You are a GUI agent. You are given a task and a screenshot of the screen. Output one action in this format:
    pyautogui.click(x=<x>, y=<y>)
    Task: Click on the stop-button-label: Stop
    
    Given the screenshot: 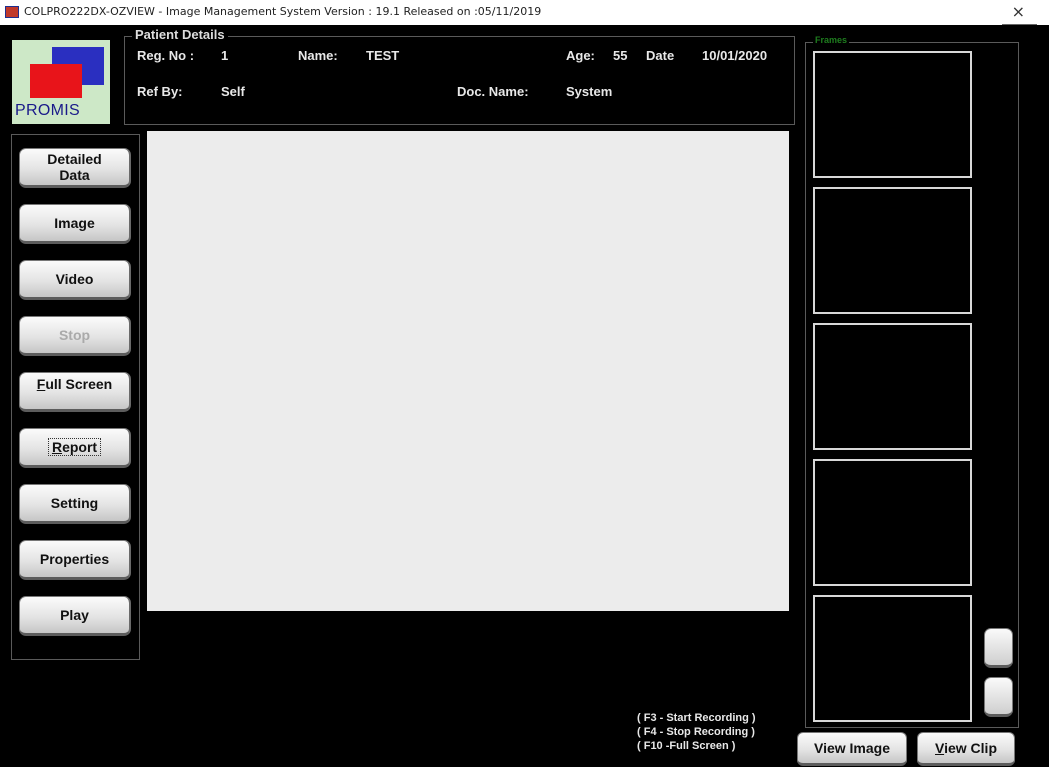 What is the action you would take?
    pyautogui.click(x=74, y=335)
    